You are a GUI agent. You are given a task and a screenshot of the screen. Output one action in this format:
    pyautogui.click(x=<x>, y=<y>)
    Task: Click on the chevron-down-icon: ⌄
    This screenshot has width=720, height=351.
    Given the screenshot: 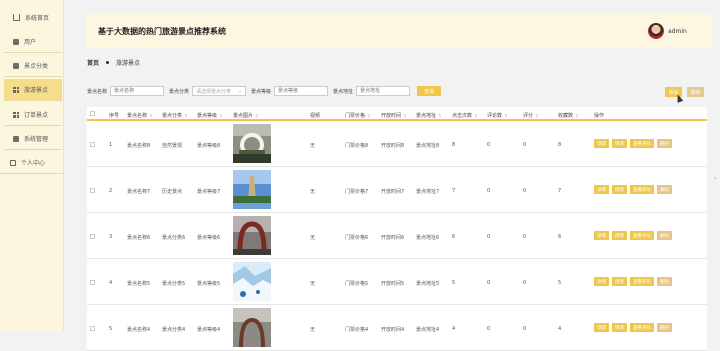 What is the action you would take?
    pyautogui.click(x=240, y=91)
    